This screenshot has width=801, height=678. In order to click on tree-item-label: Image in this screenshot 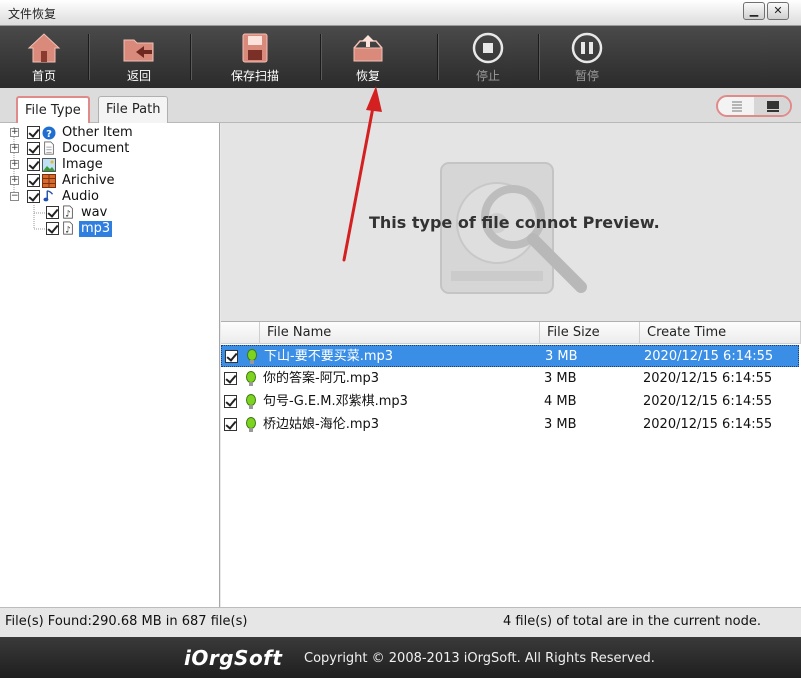, I will do `click(82, 164)`.